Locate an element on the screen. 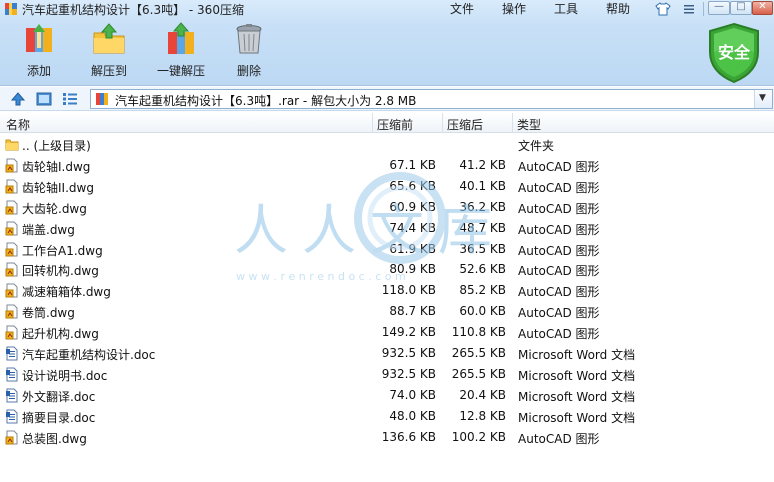  maximize-icon: □ is located at coordinates (741, 6).